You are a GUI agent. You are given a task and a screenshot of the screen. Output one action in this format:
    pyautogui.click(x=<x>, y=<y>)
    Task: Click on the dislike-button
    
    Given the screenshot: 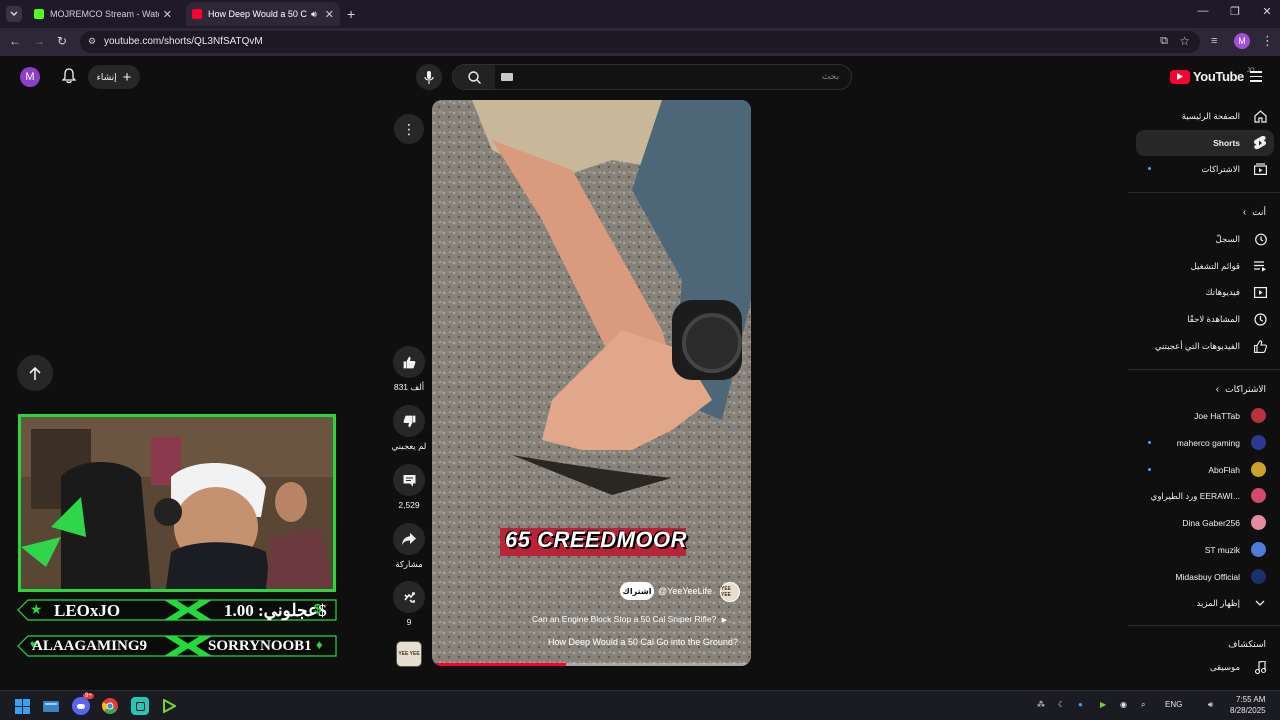 What is the action you would take?
    pyautogui.click(x=409, y=421)
    